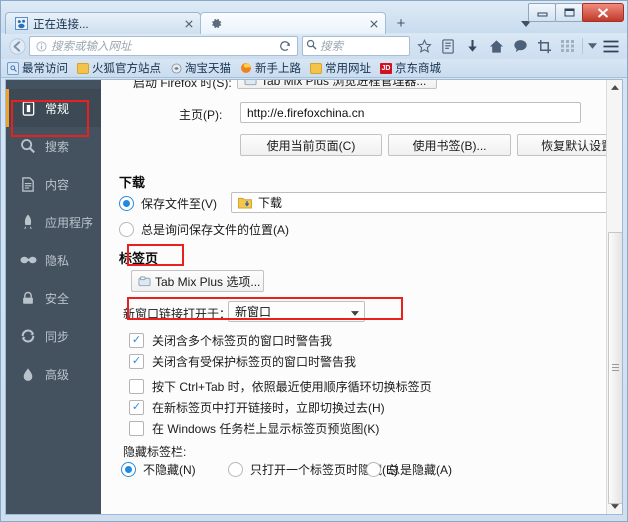  What do you see at coordinates (603, 12) in the screenshot?
I see `close-button` at bounding box center [603, 12].